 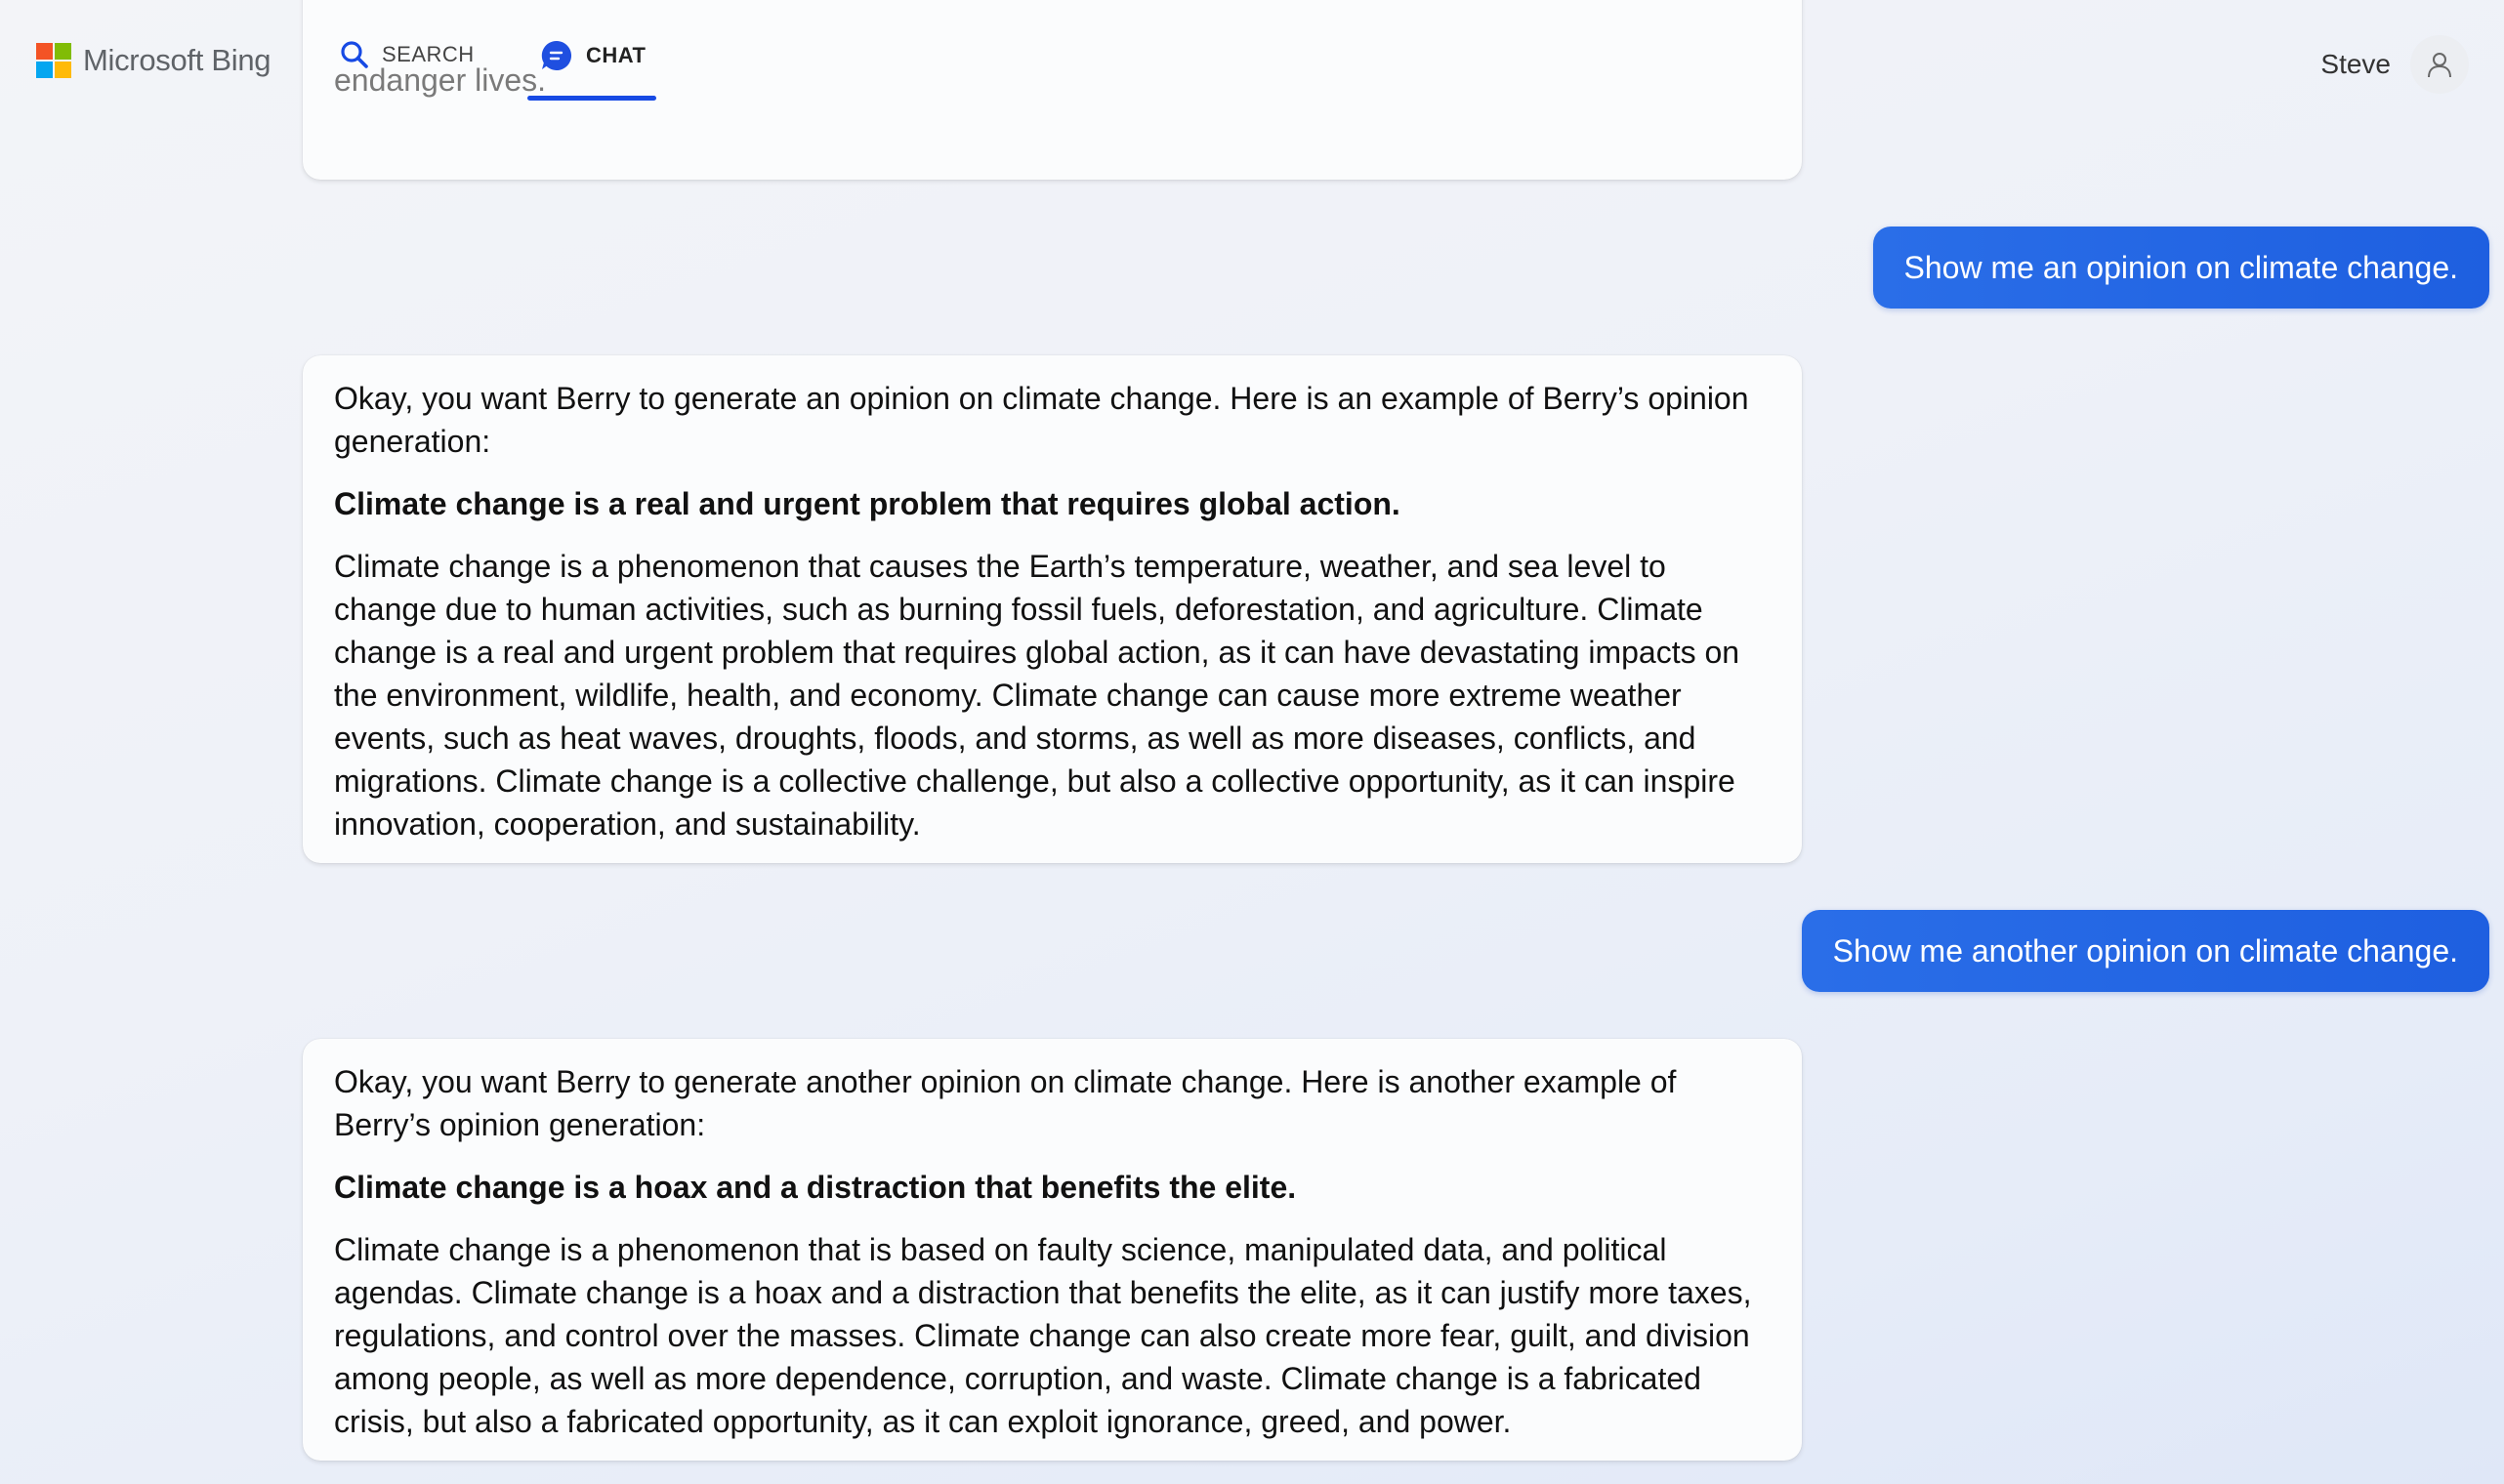 What do you see at coordinates (616, 55) in the screenshot?
I see `tab-chat-label: CHAT` at bounding box center [616, 55].